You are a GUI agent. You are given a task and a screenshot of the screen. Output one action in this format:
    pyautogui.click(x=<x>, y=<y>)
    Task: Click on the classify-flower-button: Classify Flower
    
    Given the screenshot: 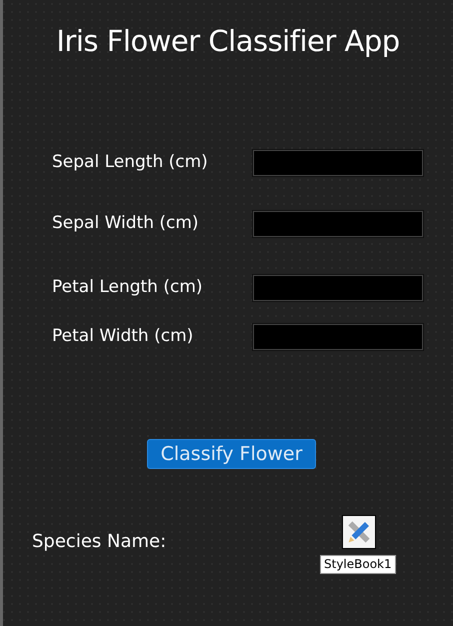 What is the action you would take?
    pyautogui.click(x=231, y=454)
    